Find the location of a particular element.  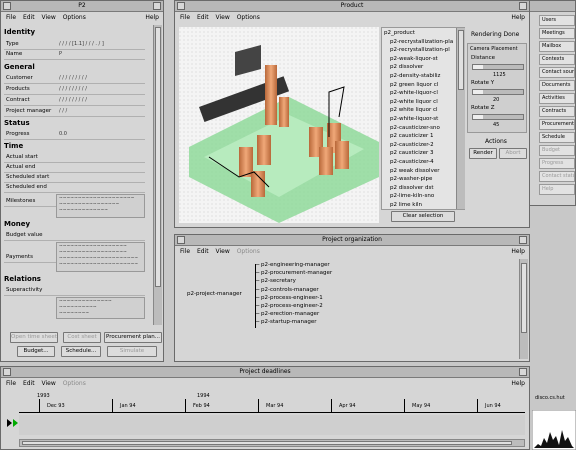

clear-selection-button: Clear selection is located at coordinates (423, 216).